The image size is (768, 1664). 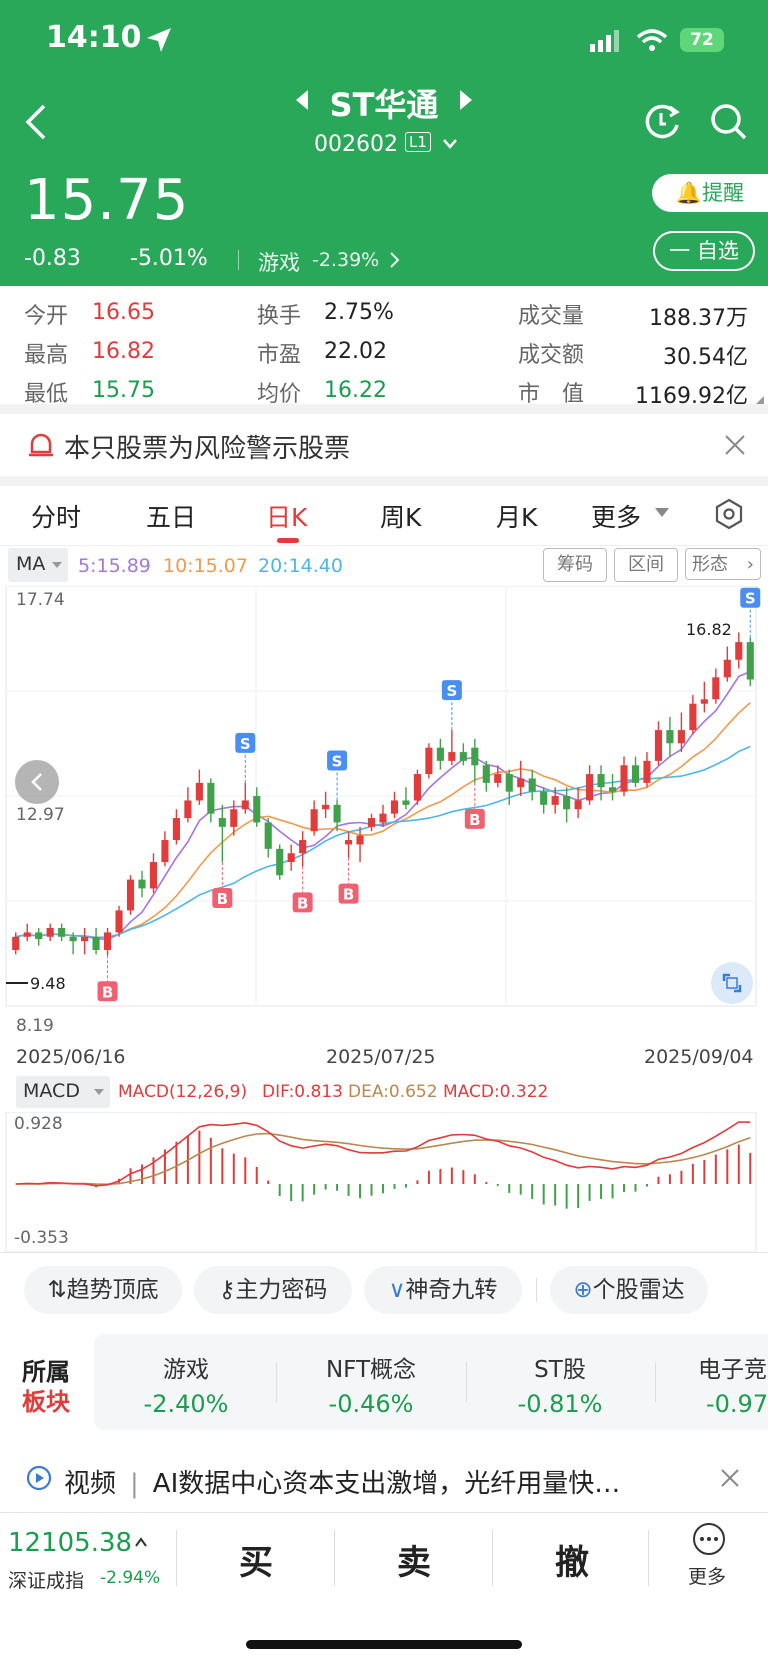 I want to click on macd-y-max: 0.928, so click(x=38, y=1124).